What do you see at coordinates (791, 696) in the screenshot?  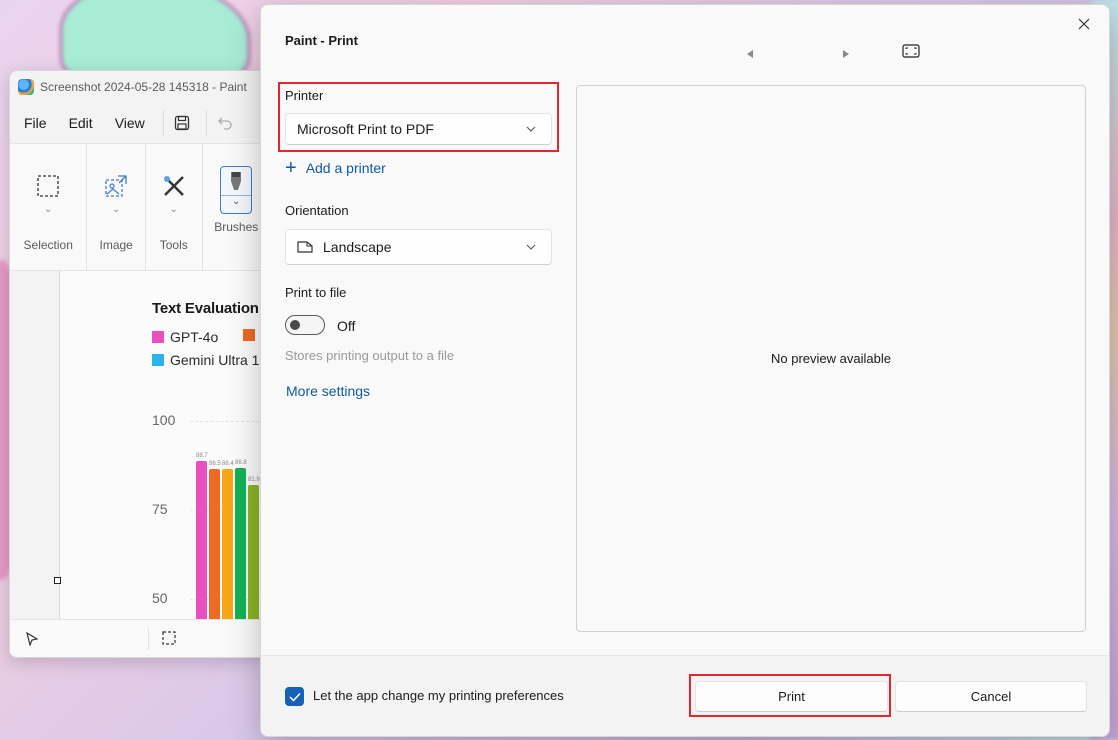 I see `print-button: Print` at bounding box center [791, 696].